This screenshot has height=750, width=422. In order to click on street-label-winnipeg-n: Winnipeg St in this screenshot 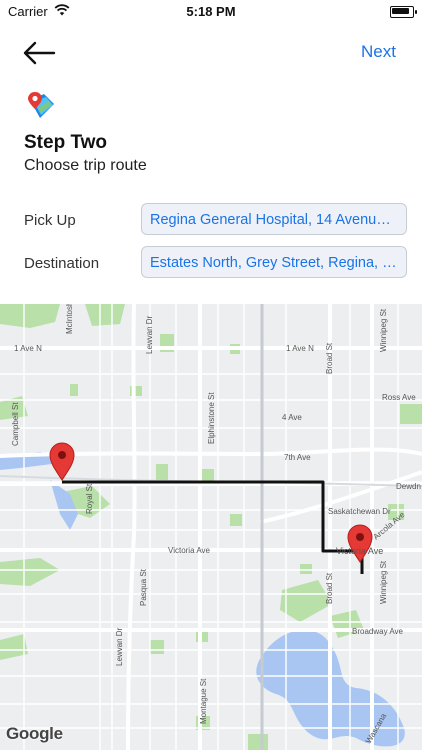, I will do `click(383, 330)`.